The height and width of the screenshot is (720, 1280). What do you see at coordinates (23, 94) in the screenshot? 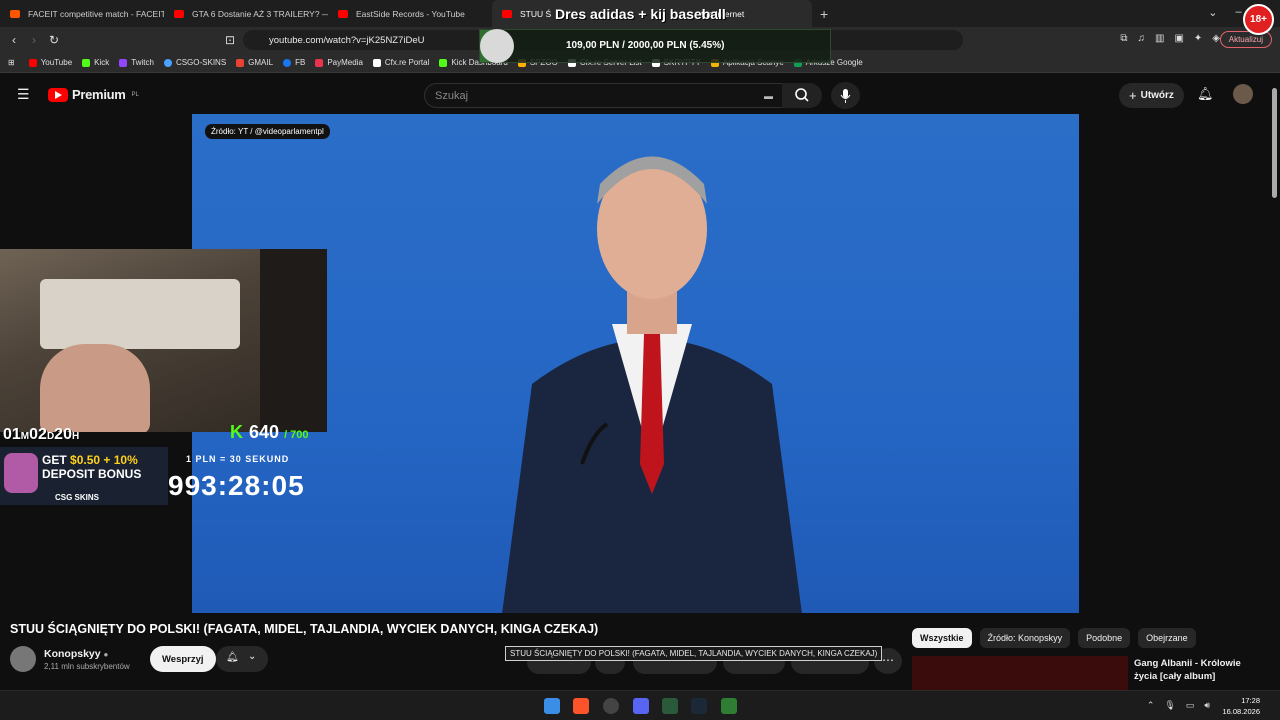
I see `menu-icon: ☰` at bounding box center [23, 94].